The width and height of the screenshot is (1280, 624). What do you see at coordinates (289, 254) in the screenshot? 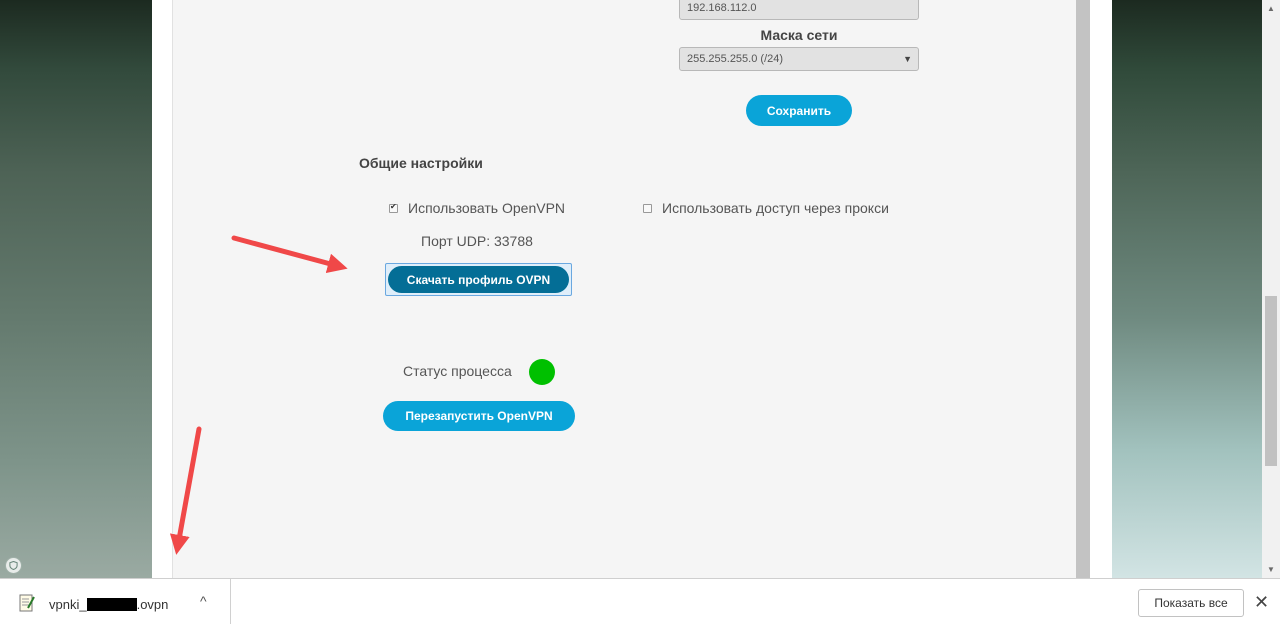
I see `arrow-to-download-button` at bounding box center [289, 254].